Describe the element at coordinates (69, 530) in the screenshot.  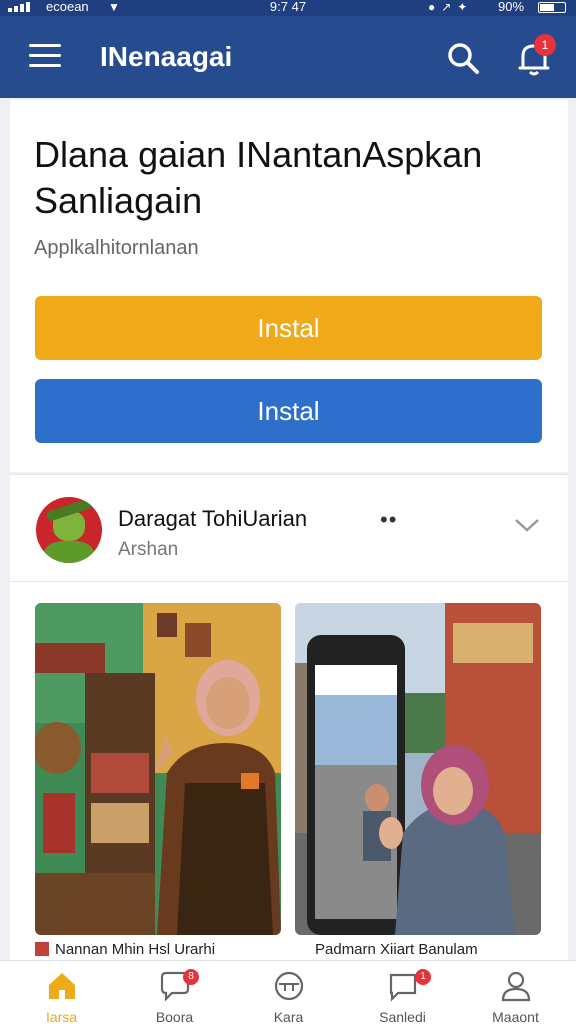
I see `avatar` at that location.